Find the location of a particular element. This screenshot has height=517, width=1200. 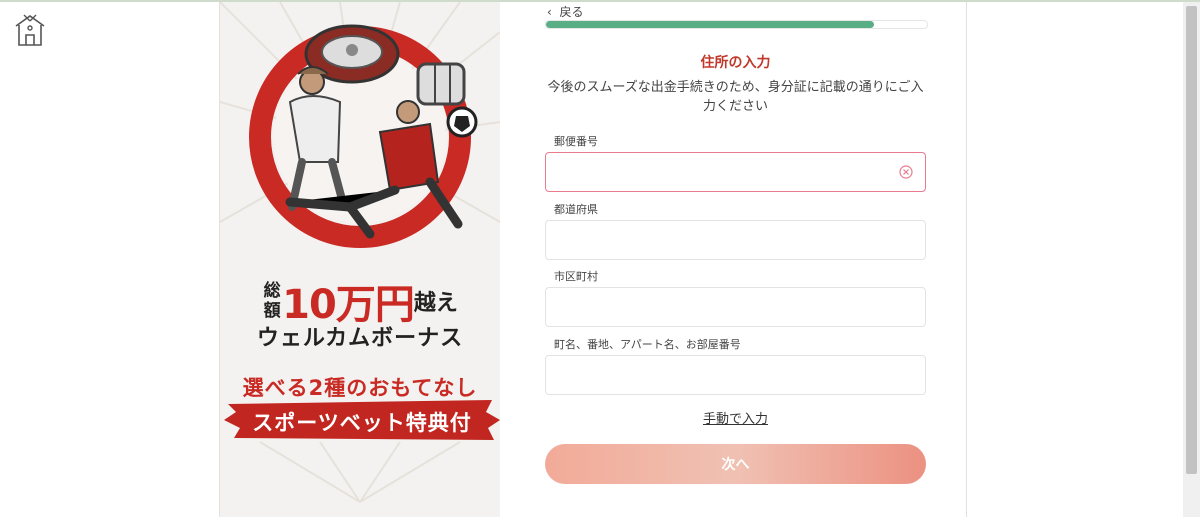

bonus-koe: 越え is located at coordinates (435, 303).